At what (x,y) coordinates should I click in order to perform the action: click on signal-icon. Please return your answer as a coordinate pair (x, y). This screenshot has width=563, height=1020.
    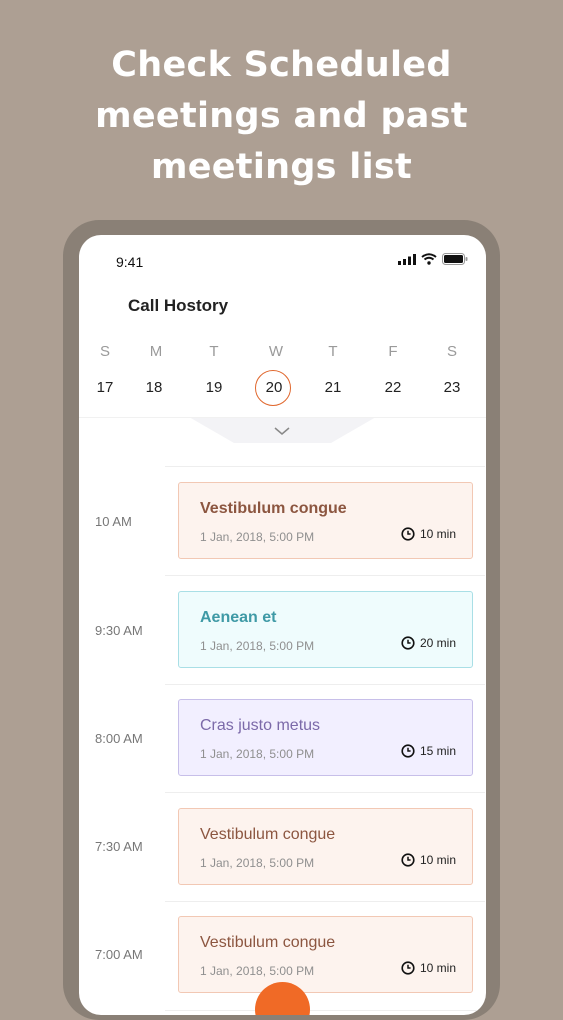
    Looking at the image, I should click on (407, 259).